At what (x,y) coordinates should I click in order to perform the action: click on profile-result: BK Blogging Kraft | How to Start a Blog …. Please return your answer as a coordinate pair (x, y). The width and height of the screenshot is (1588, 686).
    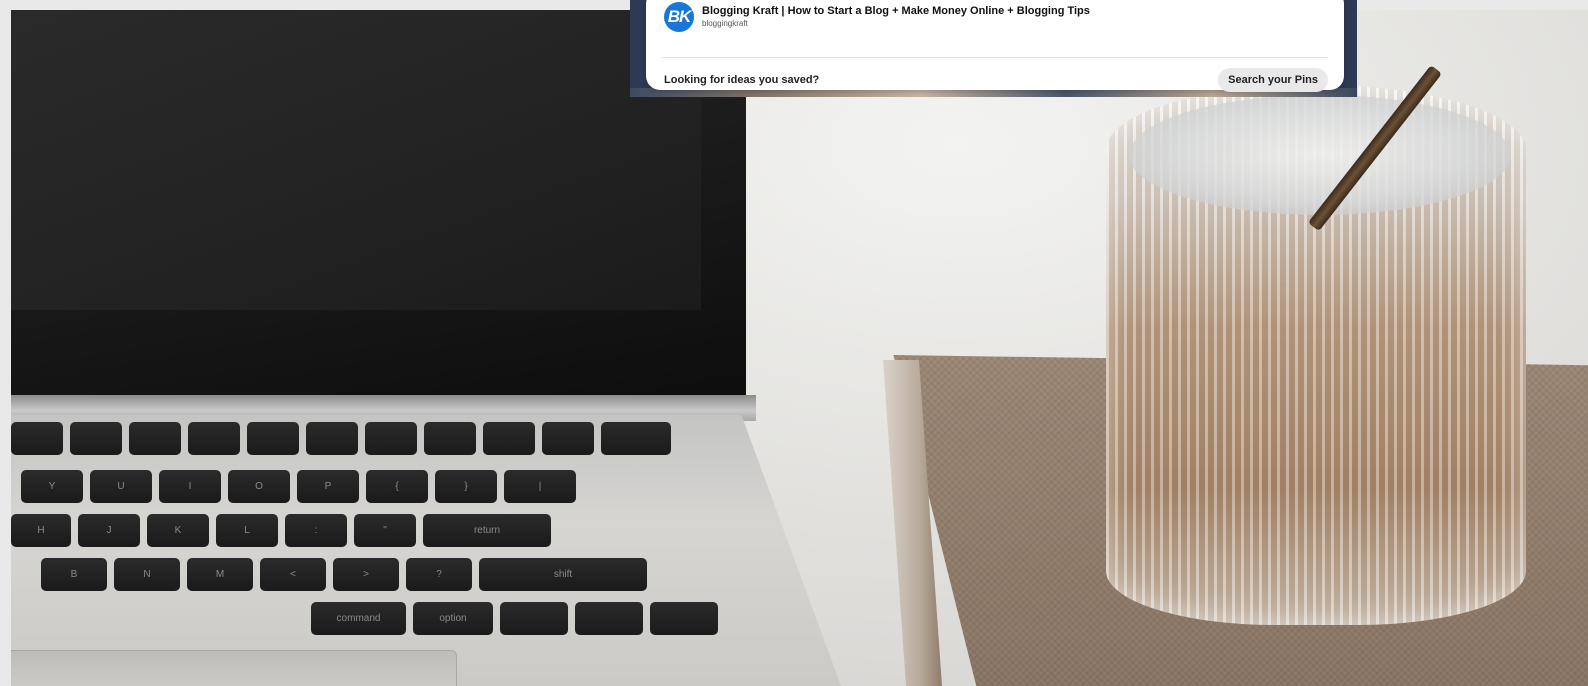
    Looking at the image, I should click on (877, 17).